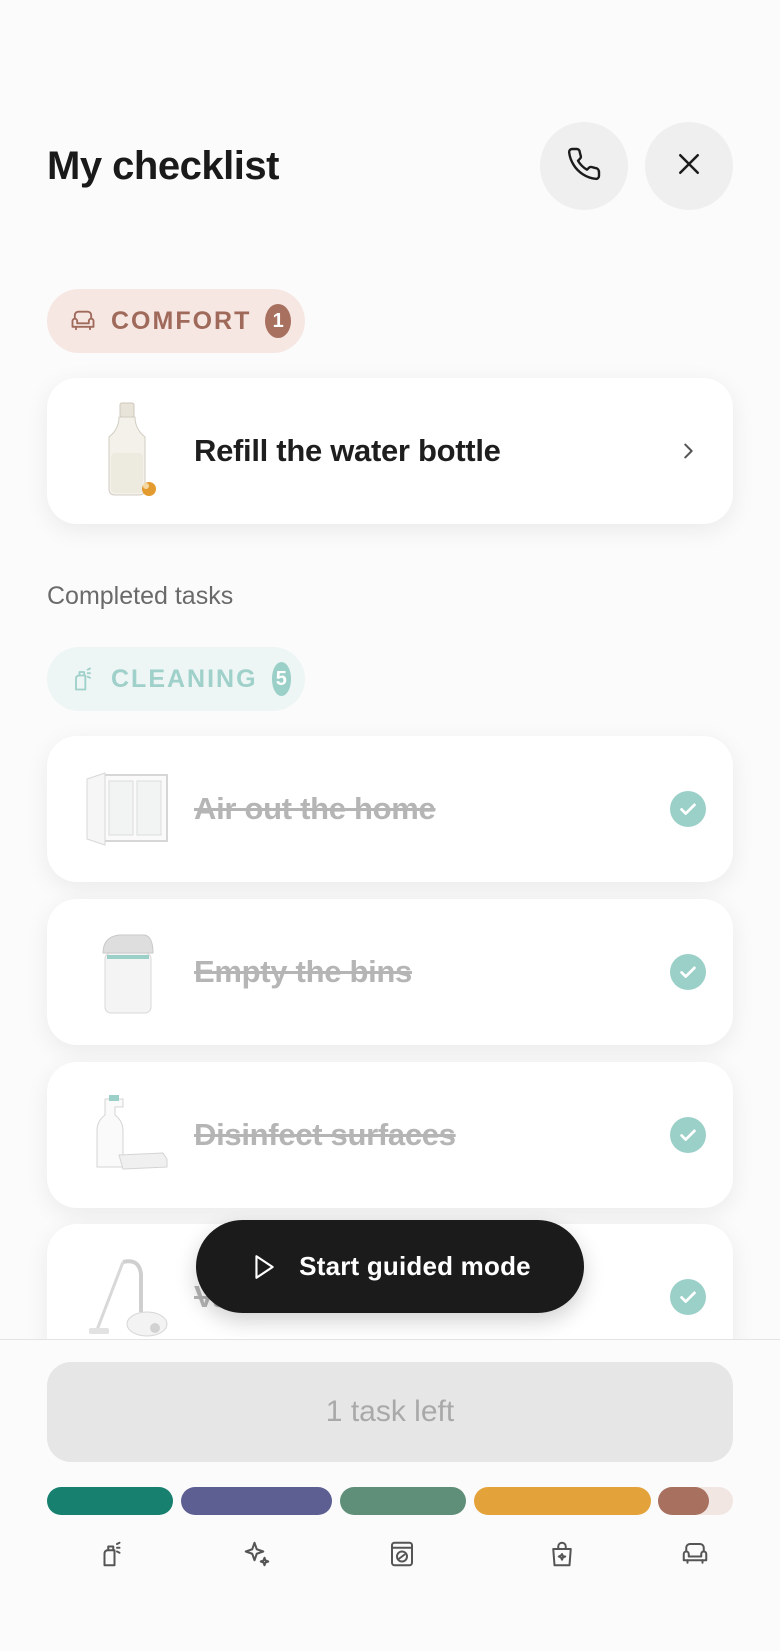 This screenshot has height=1651, width=780. I want to click on category-count-badge: 1, so click(278, 321).